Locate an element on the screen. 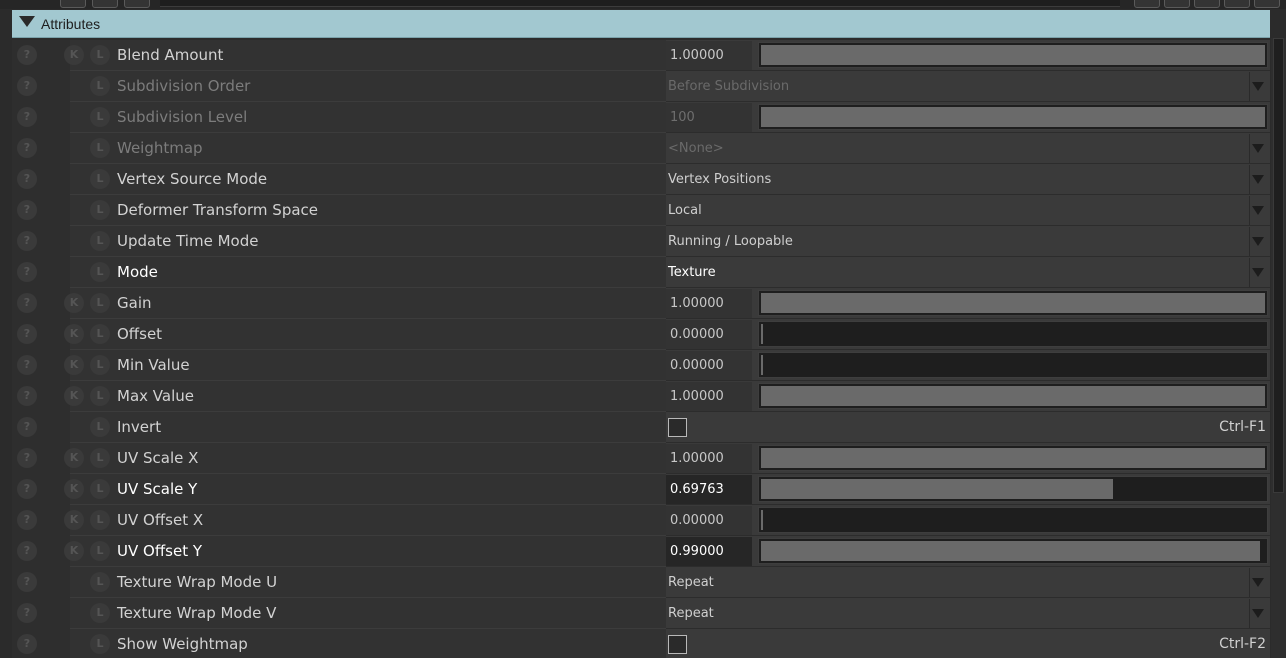 Image resolution: width=1286 pixels, height=658 pixels. number-input: 0.99000 is located at coordinates (709, 551).